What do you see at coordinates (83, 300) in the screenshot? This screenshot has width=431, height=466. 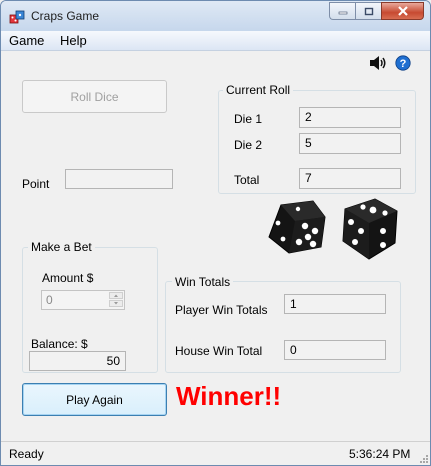 I see `amount-stepper: 0` at bounding box center [83, 300].